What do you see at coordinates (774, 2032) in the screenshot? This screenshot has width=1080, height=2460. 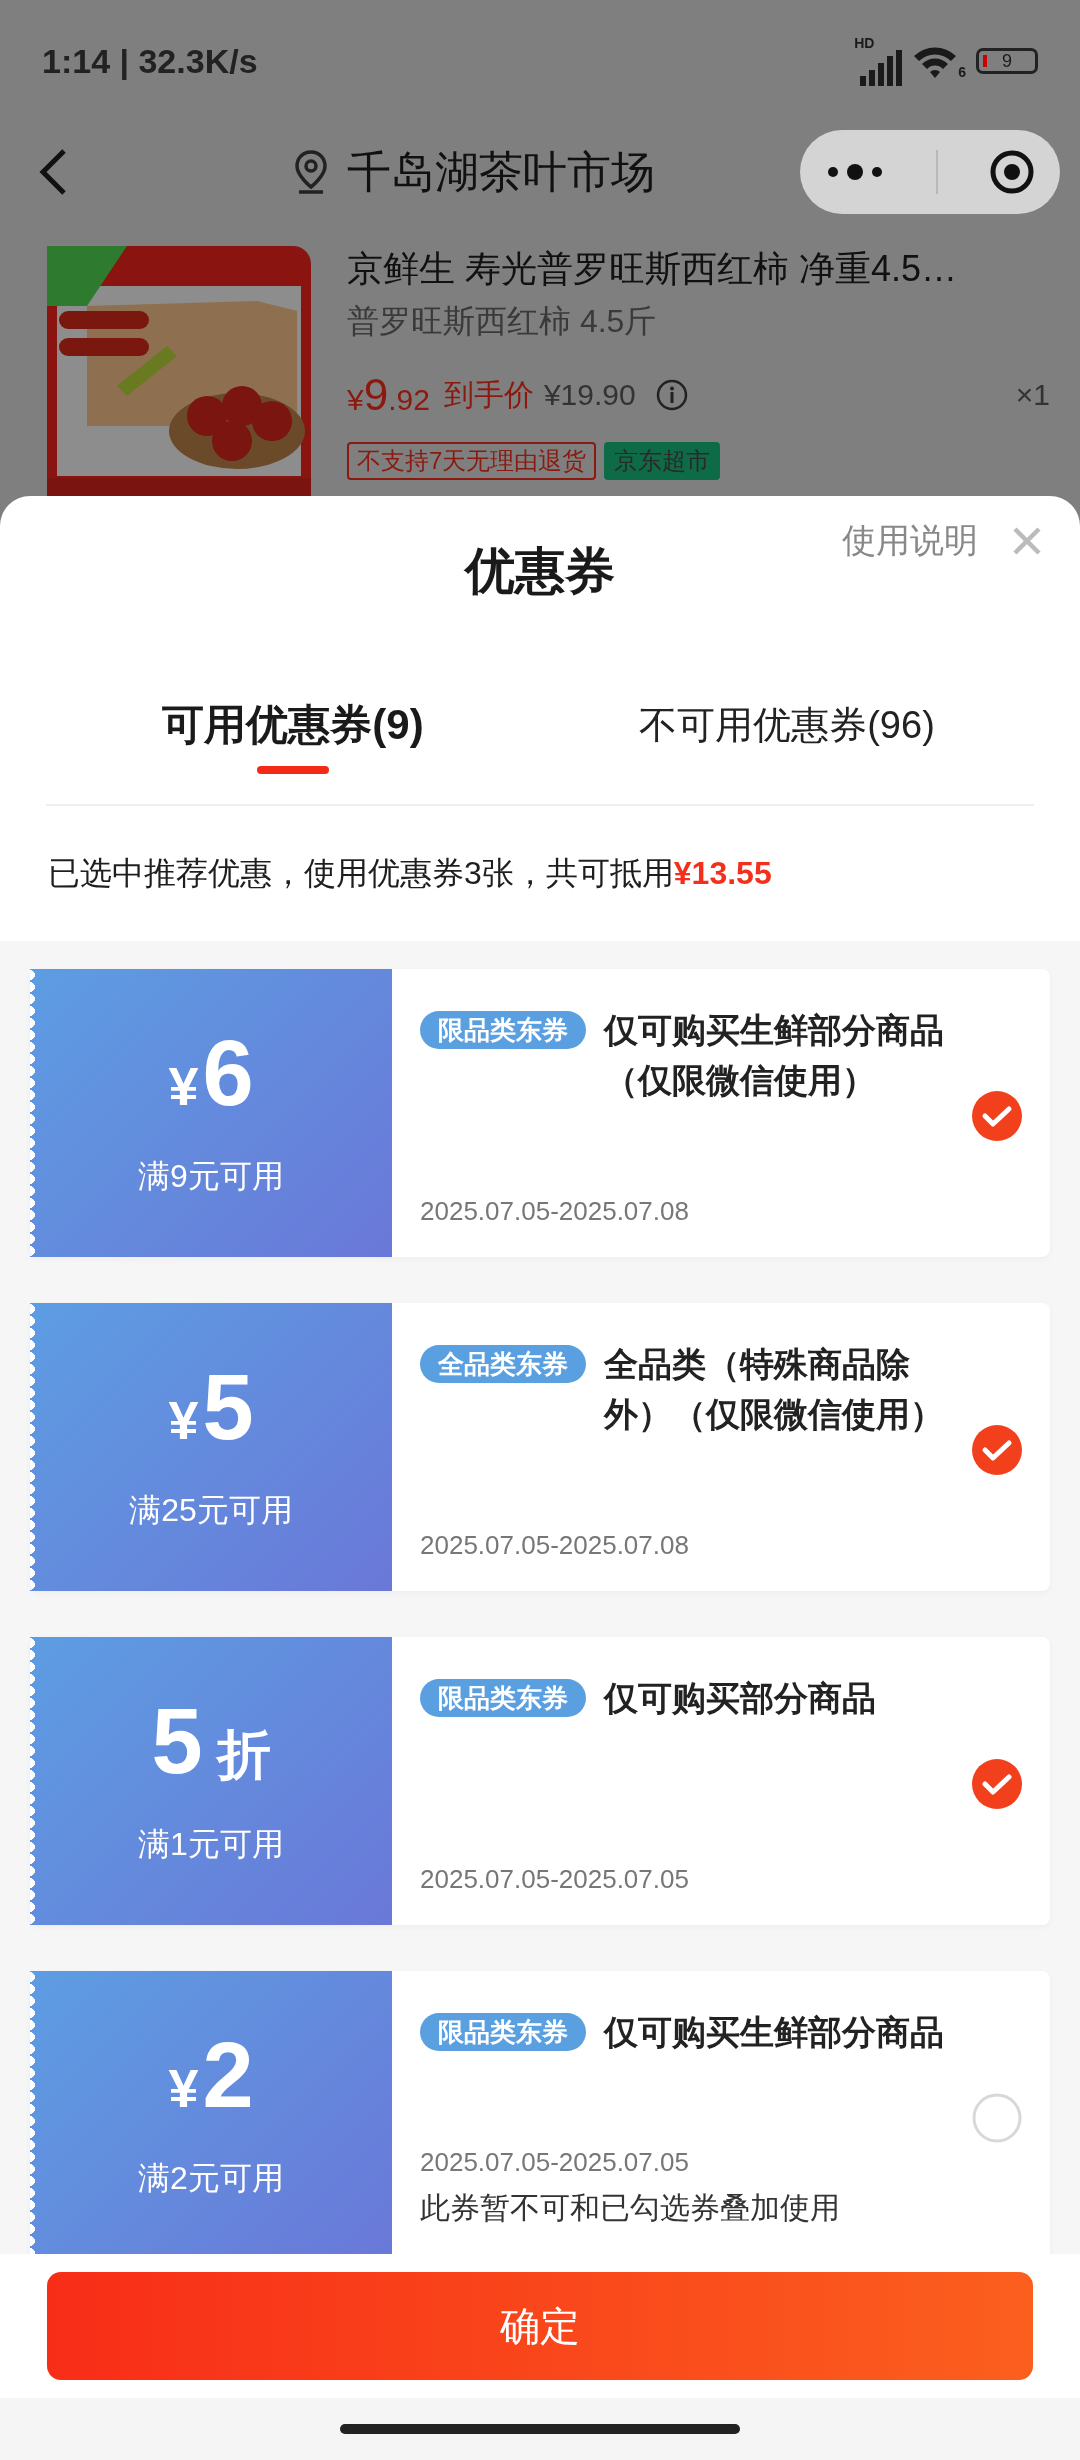 I see `coupon-title: 仅可购买生鲜部分商品` at bounding box center [774, 2032].